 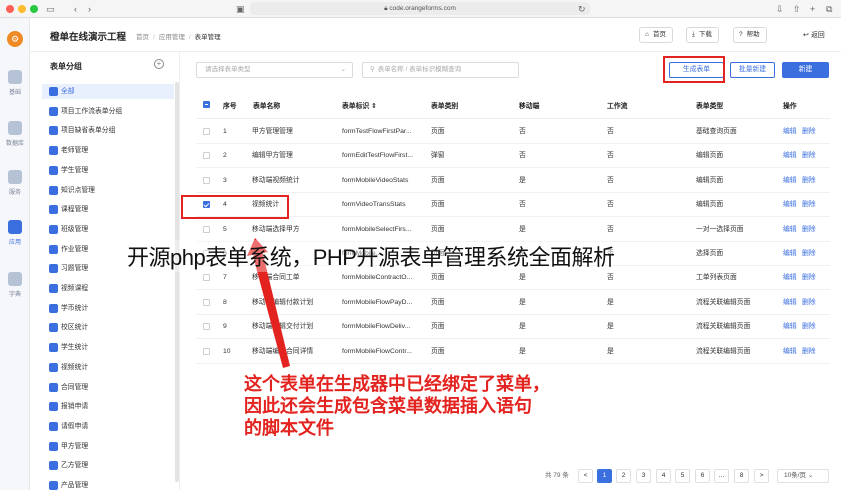 What do you see at coordinates (75, 367) in the screenshot?
I see `group-item-label: 视频统计` at bounding box center [75, 367].